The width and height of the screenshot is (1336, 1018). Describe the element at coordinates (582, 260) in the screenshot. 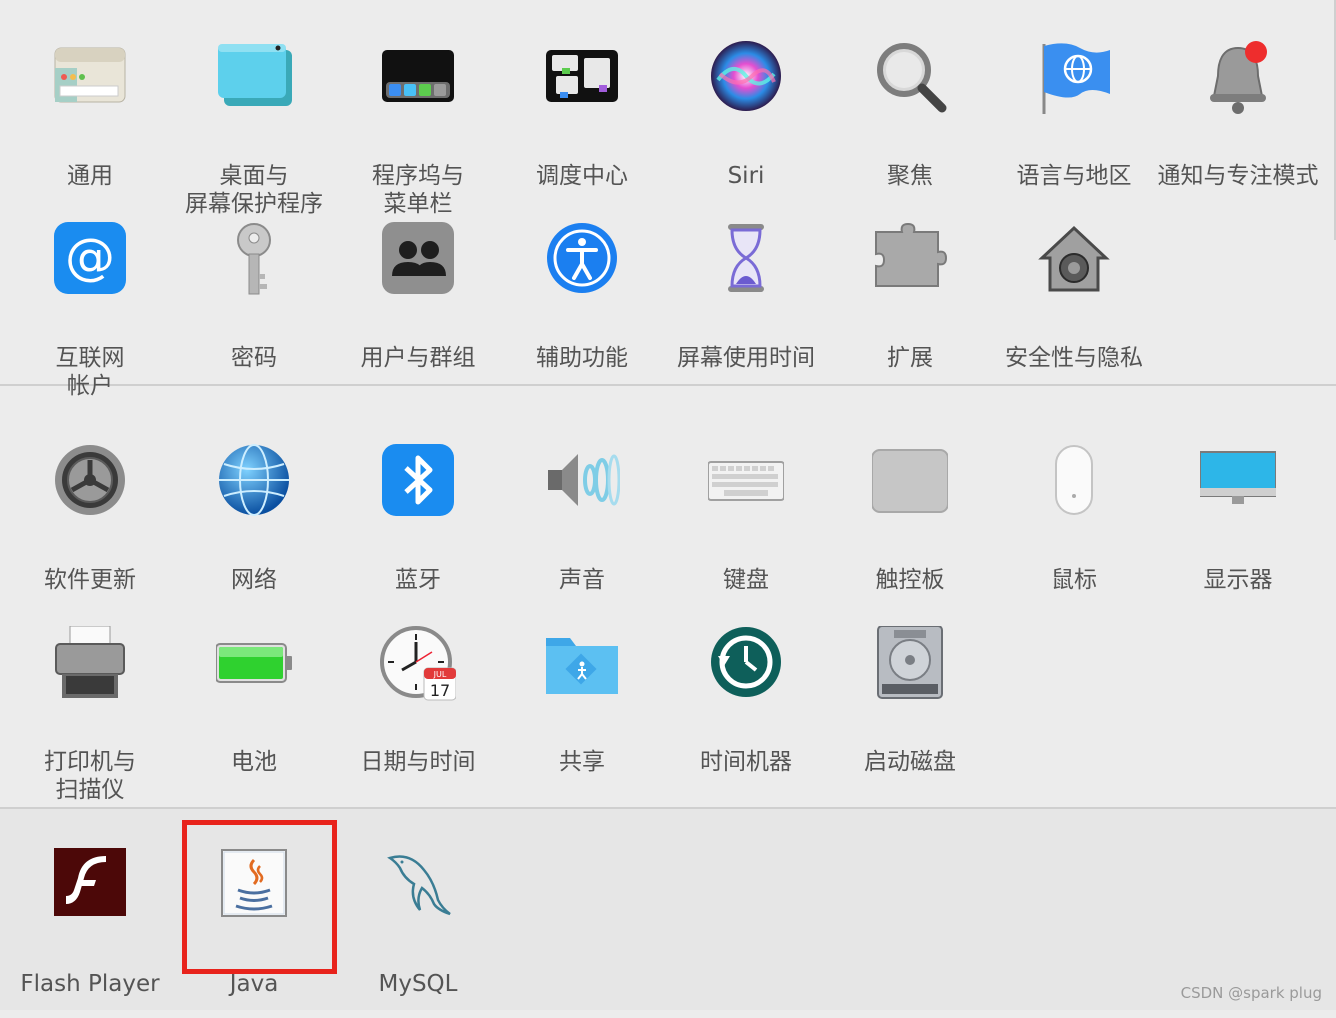

I see `accessibility-icon` at that location.